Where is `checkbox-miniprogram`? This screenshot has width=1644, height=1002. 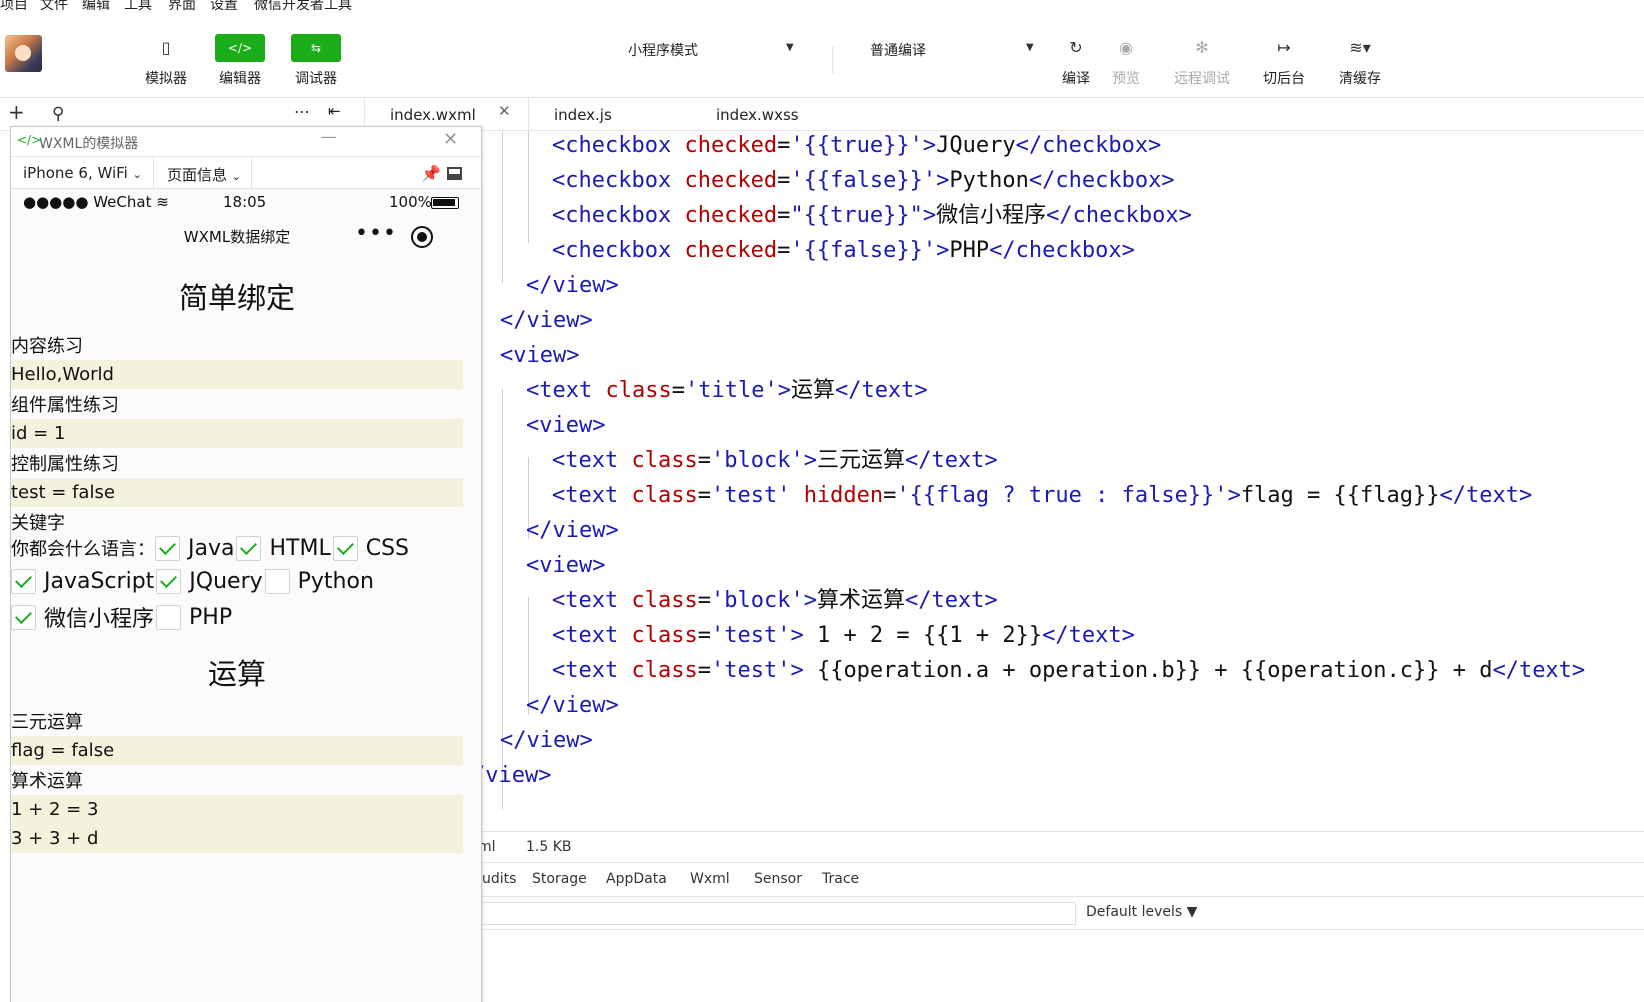 checkbox-miniprogram is located at coordinates (23, 617).